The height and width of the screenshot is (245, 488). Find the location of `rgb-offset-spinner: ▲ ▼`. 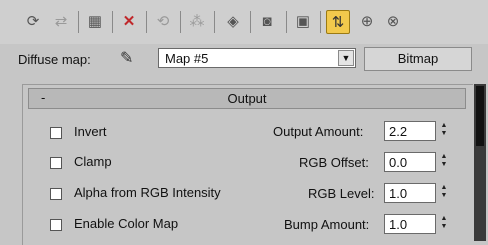

rgb-offset-spinner: ▲ ▼ is located at coordinates (444, 162).